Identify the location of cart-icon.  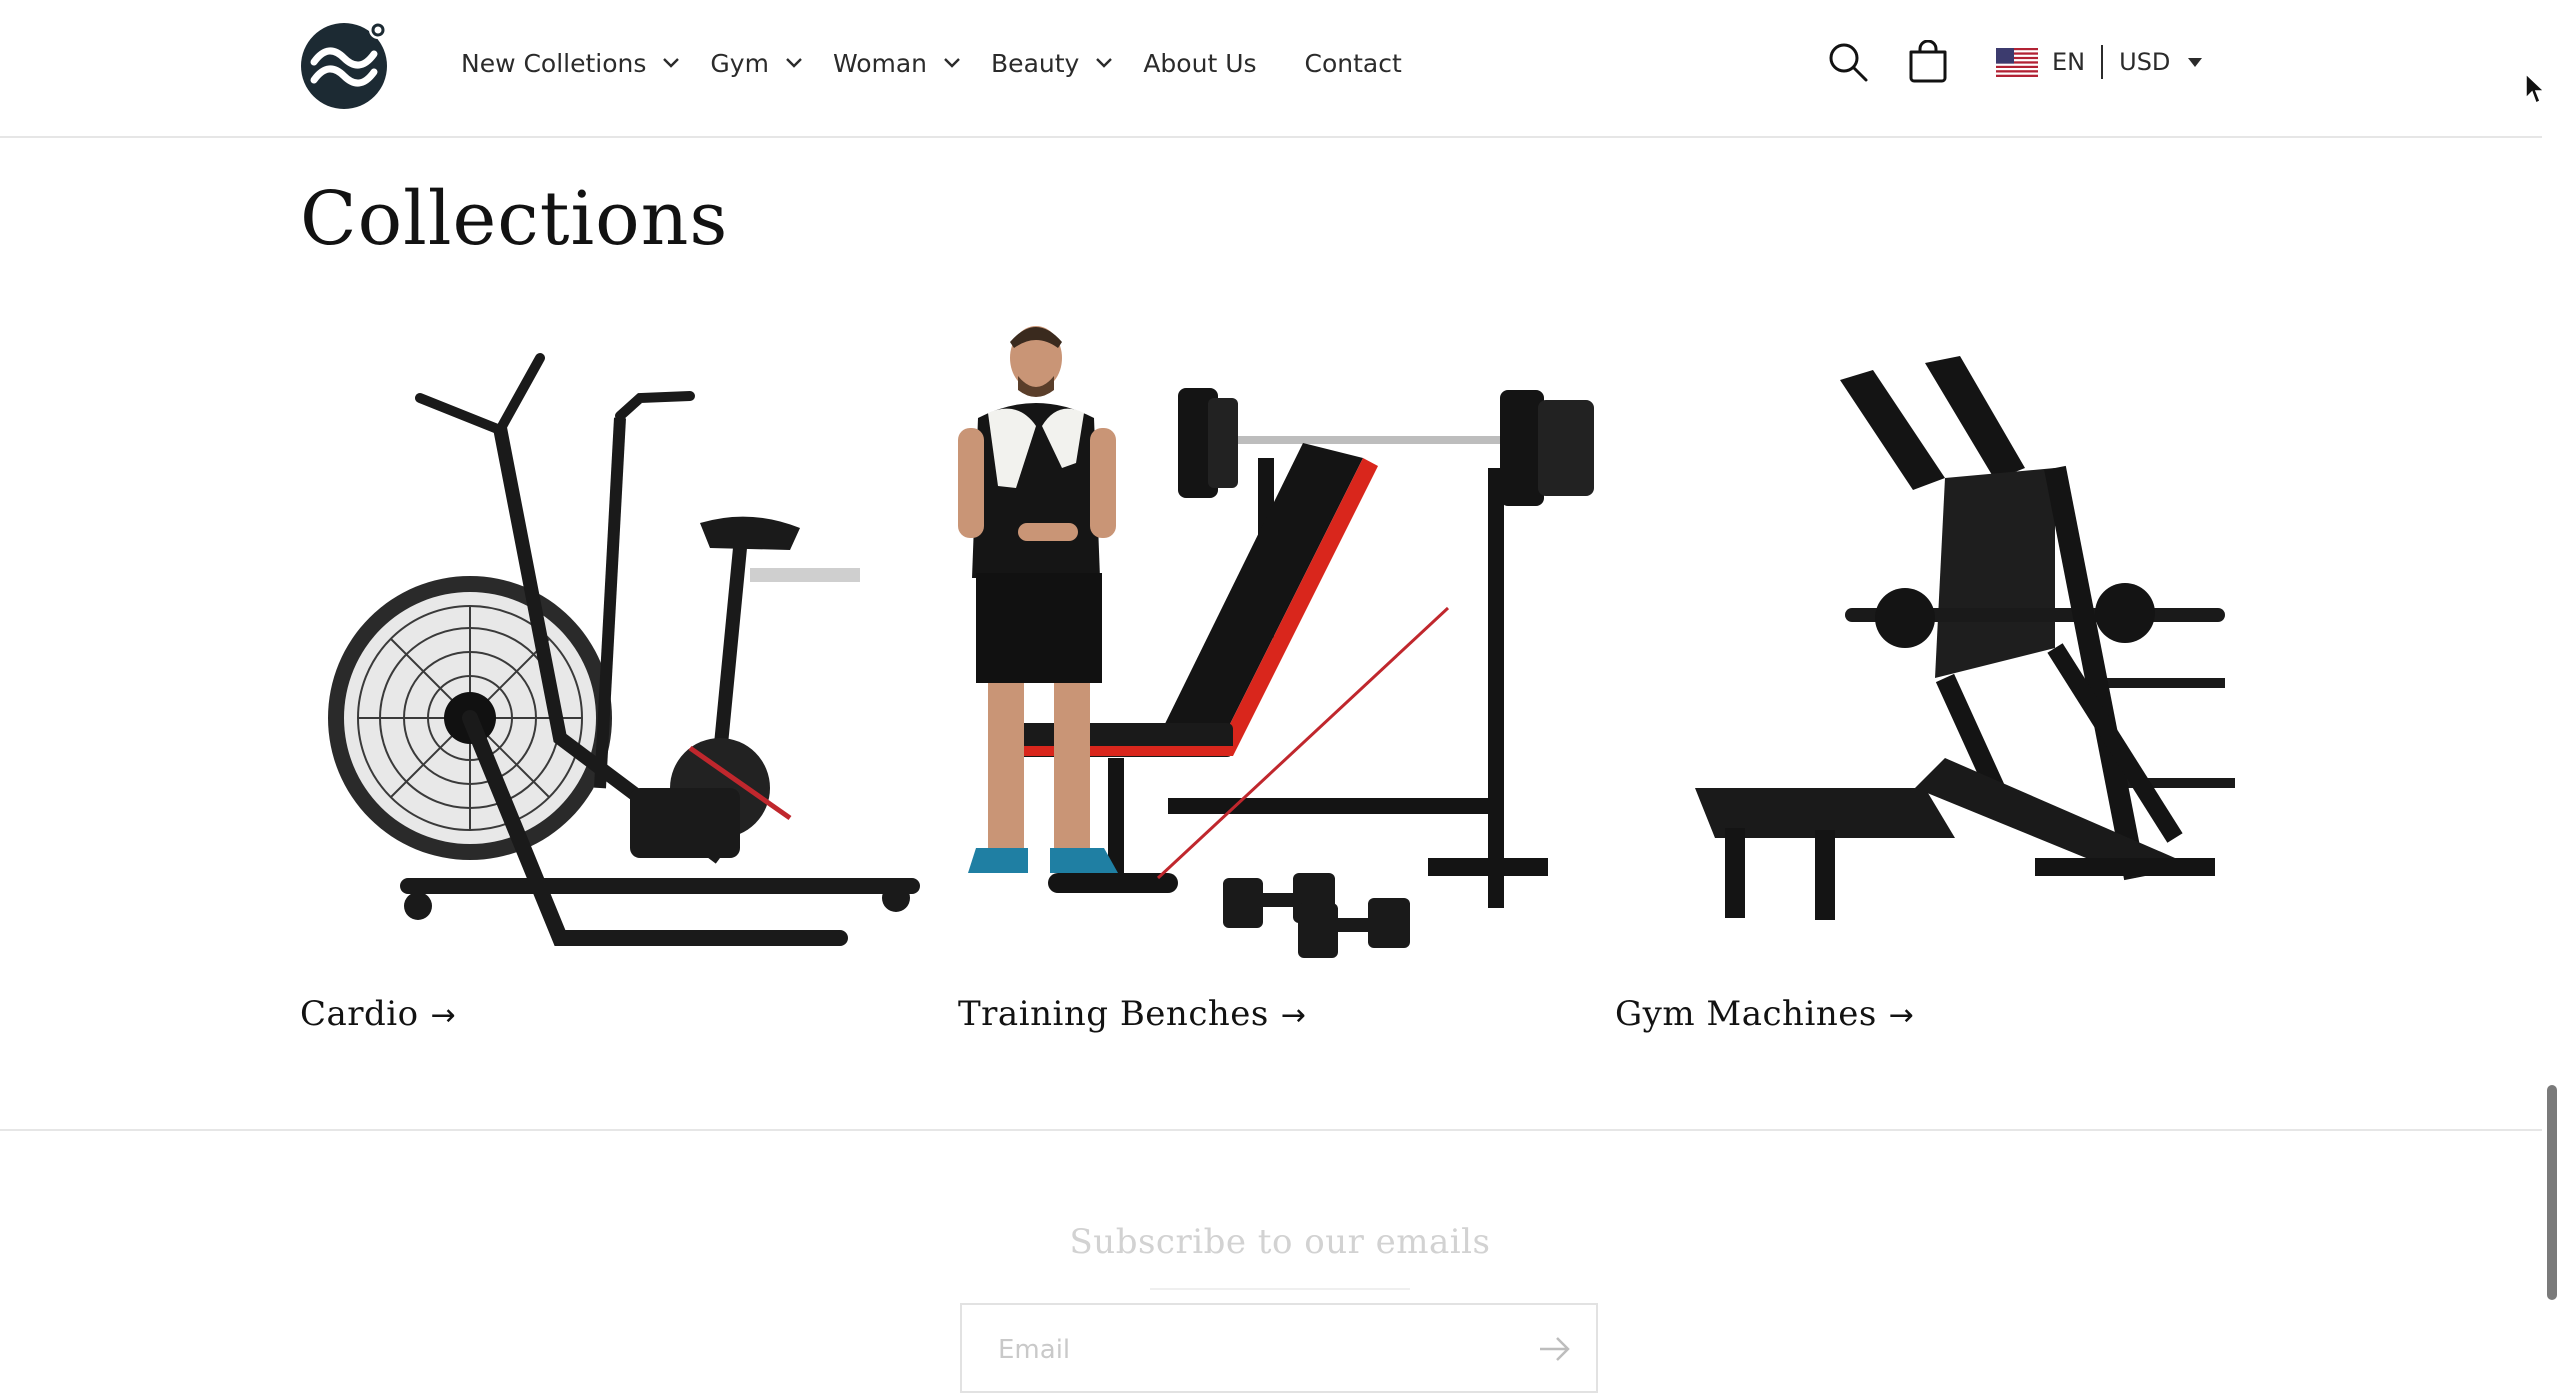
(1928, 62).